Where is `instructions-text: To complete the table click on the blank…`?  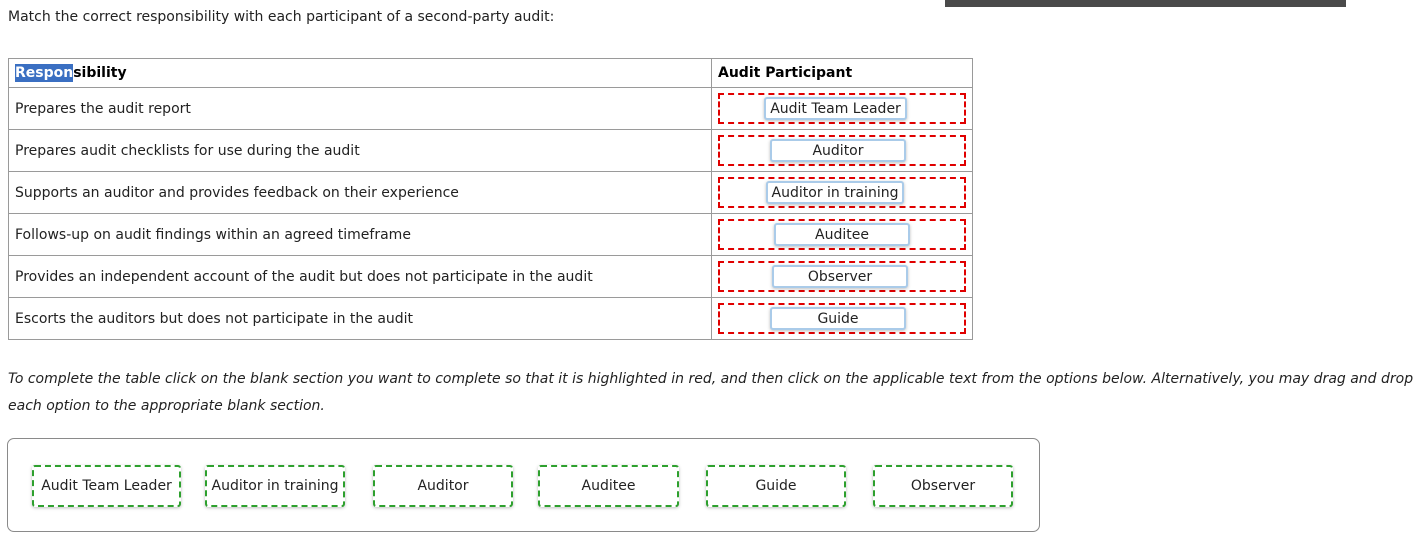 instructions-text: To complete the table click on the blank… is located at coordinates (711, 392).